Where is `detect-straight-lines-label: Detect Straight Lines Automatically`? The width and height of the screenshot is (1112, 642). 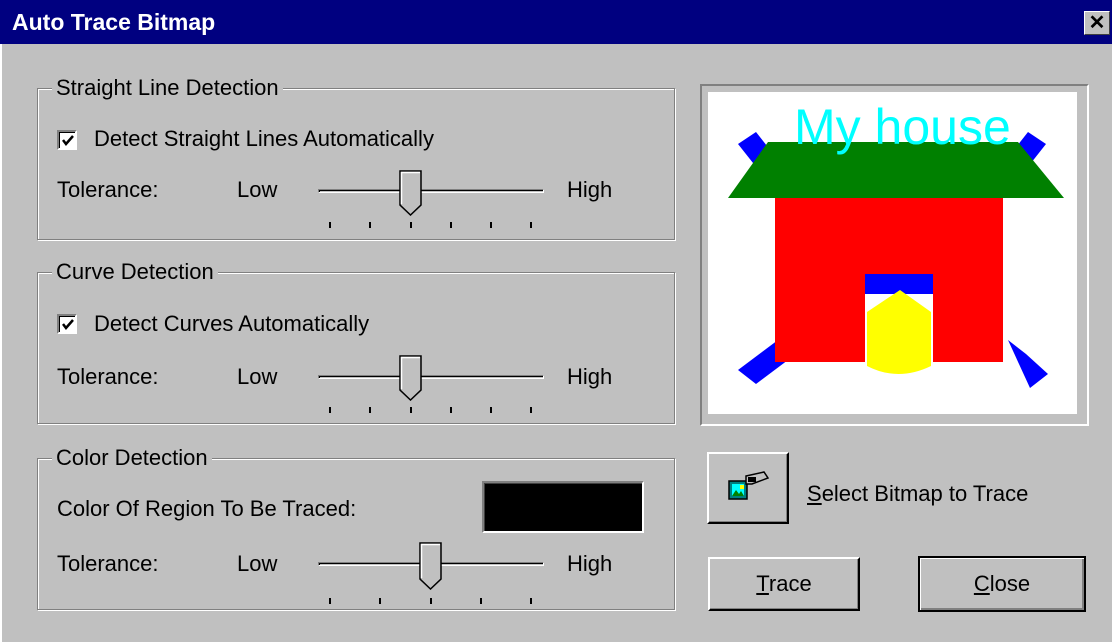 detect-straight-lines-label: Detect Straight Lines Automatically is located at coordinates (264, 139).